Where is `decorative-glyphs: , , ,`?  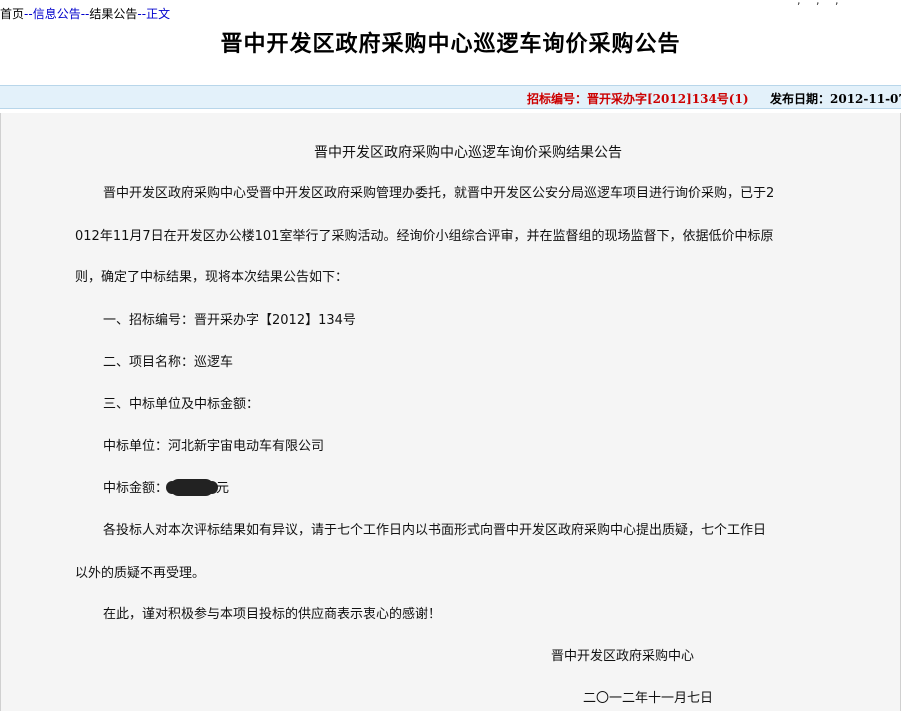 decorative-glyphs: , , , is located at coordinates (821, 3).